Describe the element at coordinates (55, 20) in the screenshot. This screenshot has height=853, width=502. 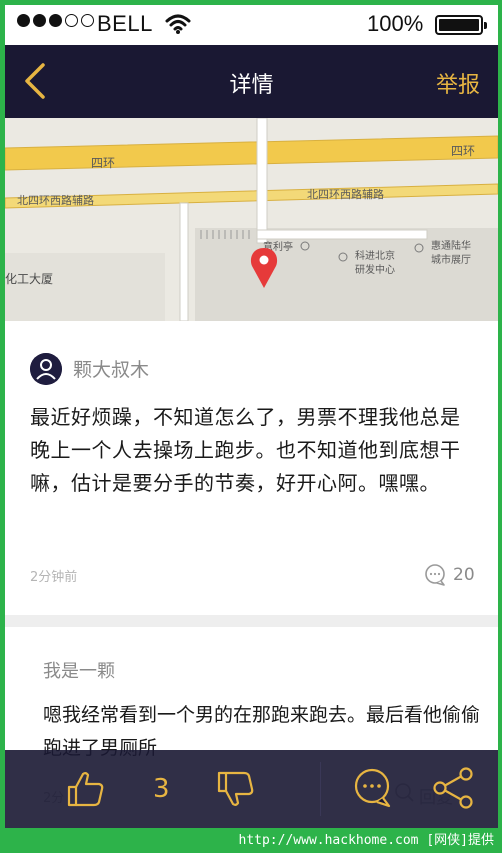
I see `signal-dots-icon` at that location.